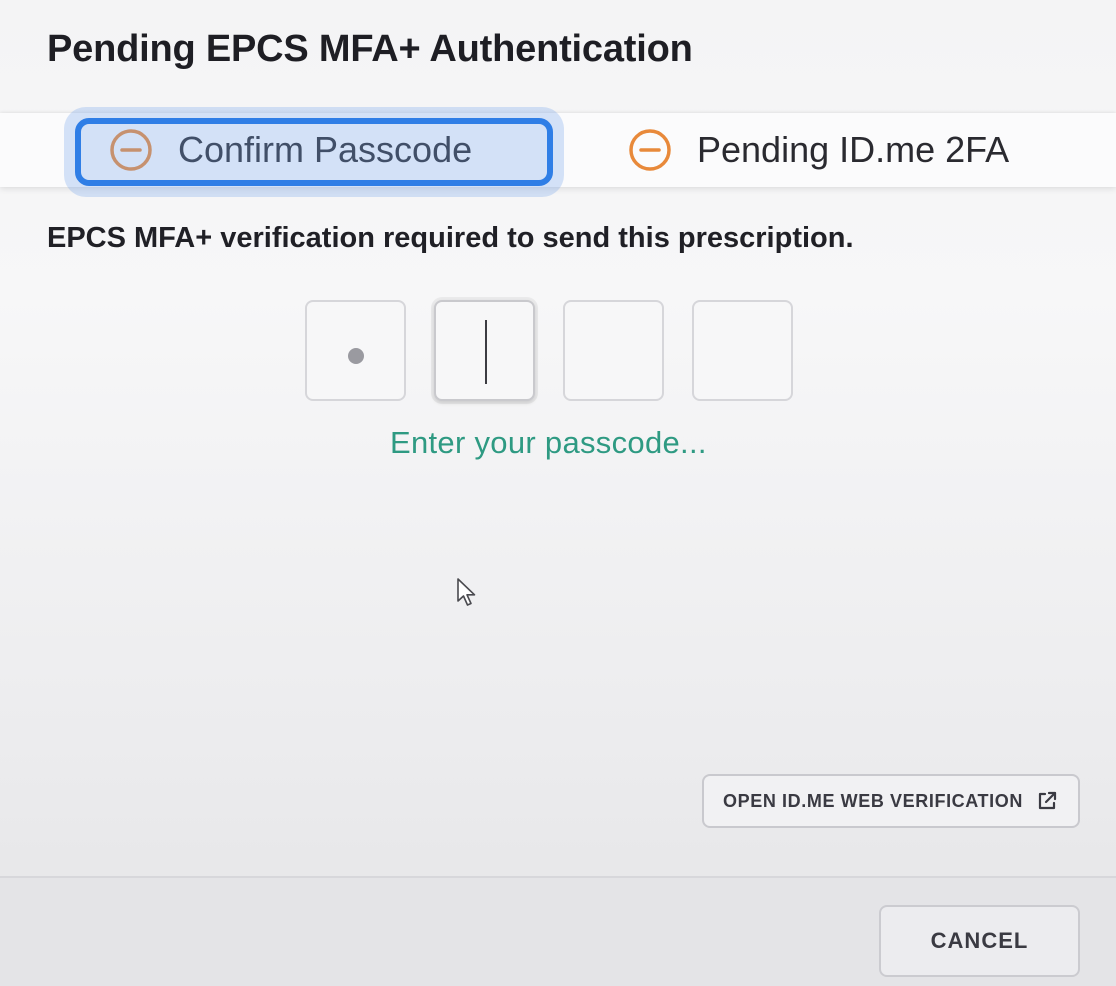  I want to click on button-label: OPEN ID.ME WEB VERIFICATION, so click(873, 800).